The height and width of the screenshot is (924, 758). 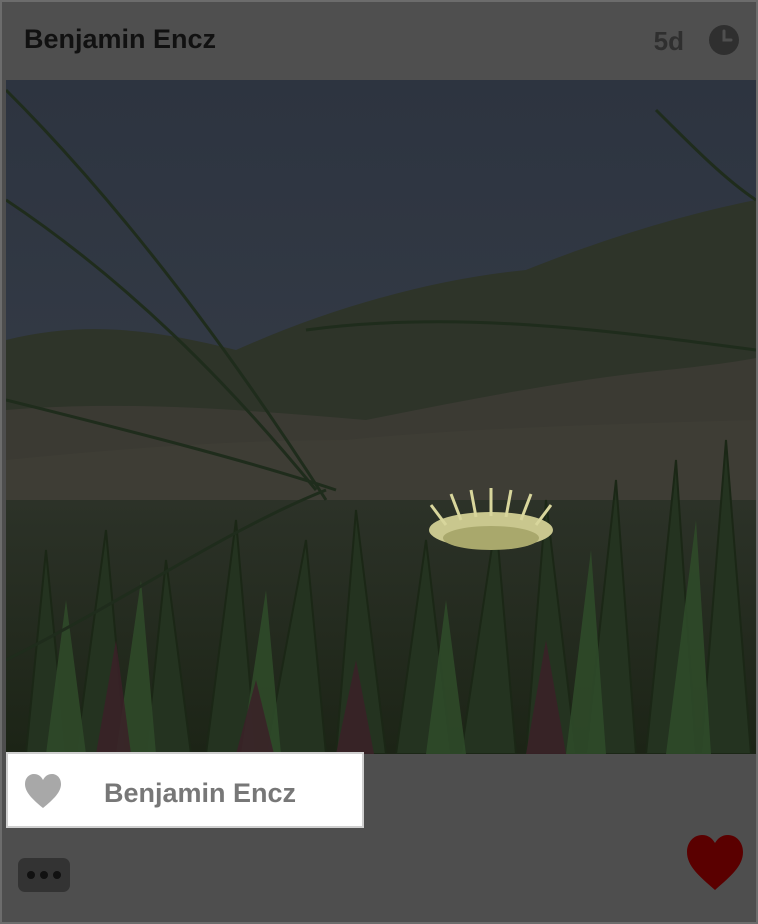 I want to click on post-author: Benjamin Encz, so click(x=120, y=39).